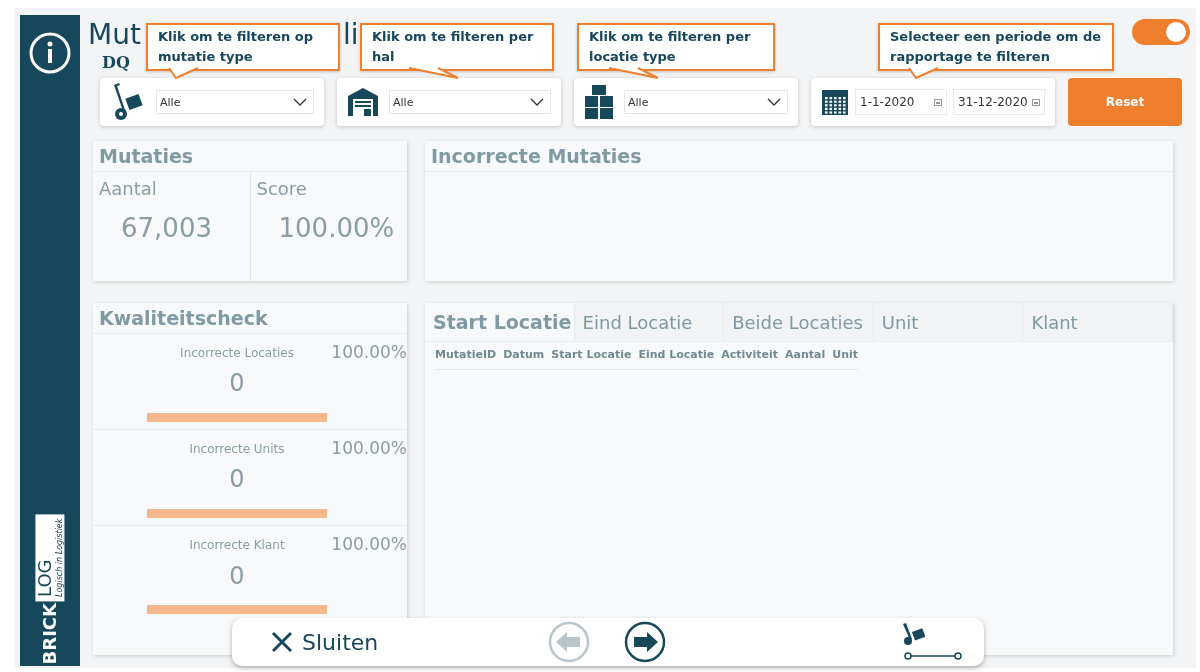 This screenshot has width=1200, height=672. Describe the element at coordinates (591, 354) in the screenshot. I see `column-header: Start Locatie` at that location.